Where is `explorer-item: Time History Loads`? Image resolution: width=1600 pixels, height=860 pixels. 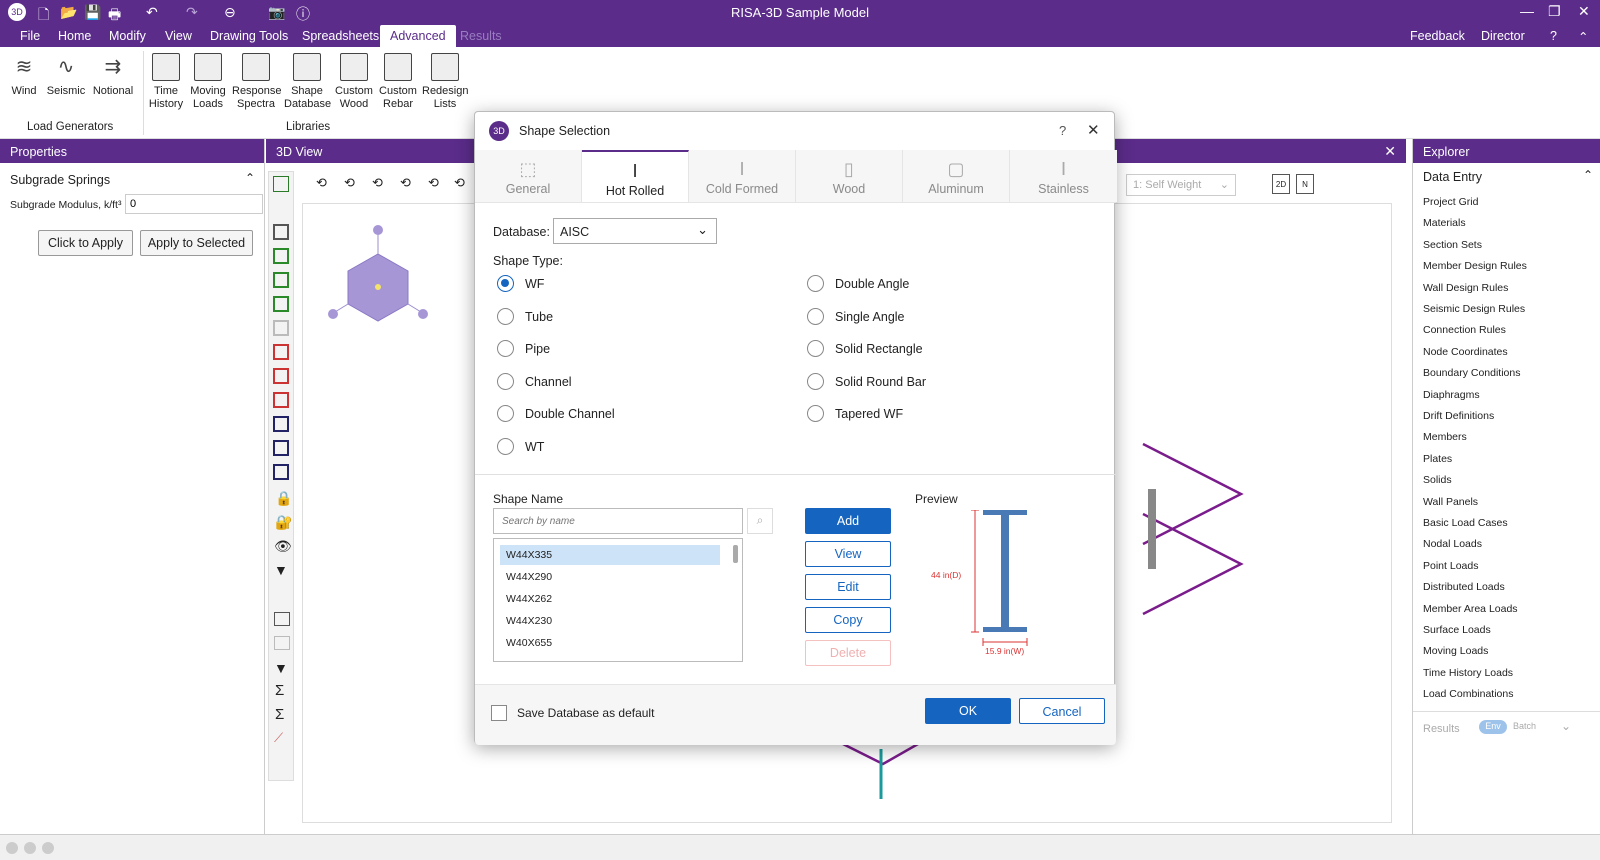
explorer-item: Time History Loads is located at coordinates (1468, 673).